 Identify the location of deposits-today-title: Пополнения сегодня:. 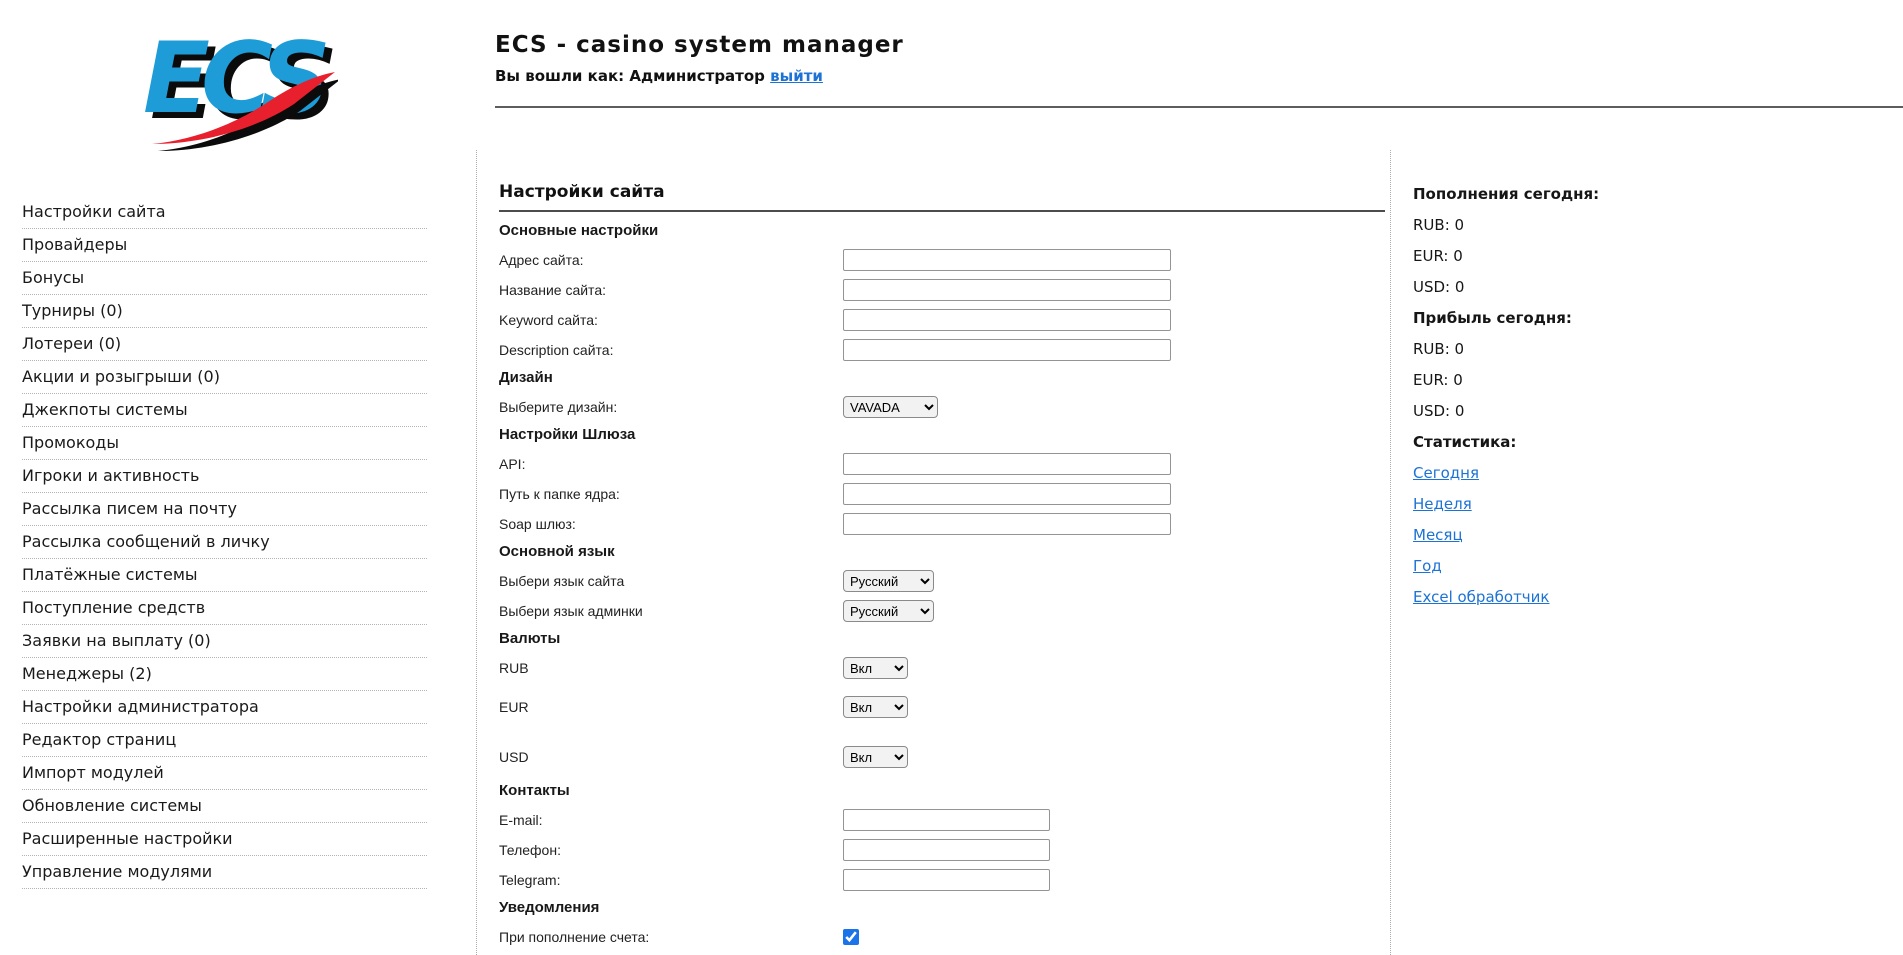
(1506, 194).